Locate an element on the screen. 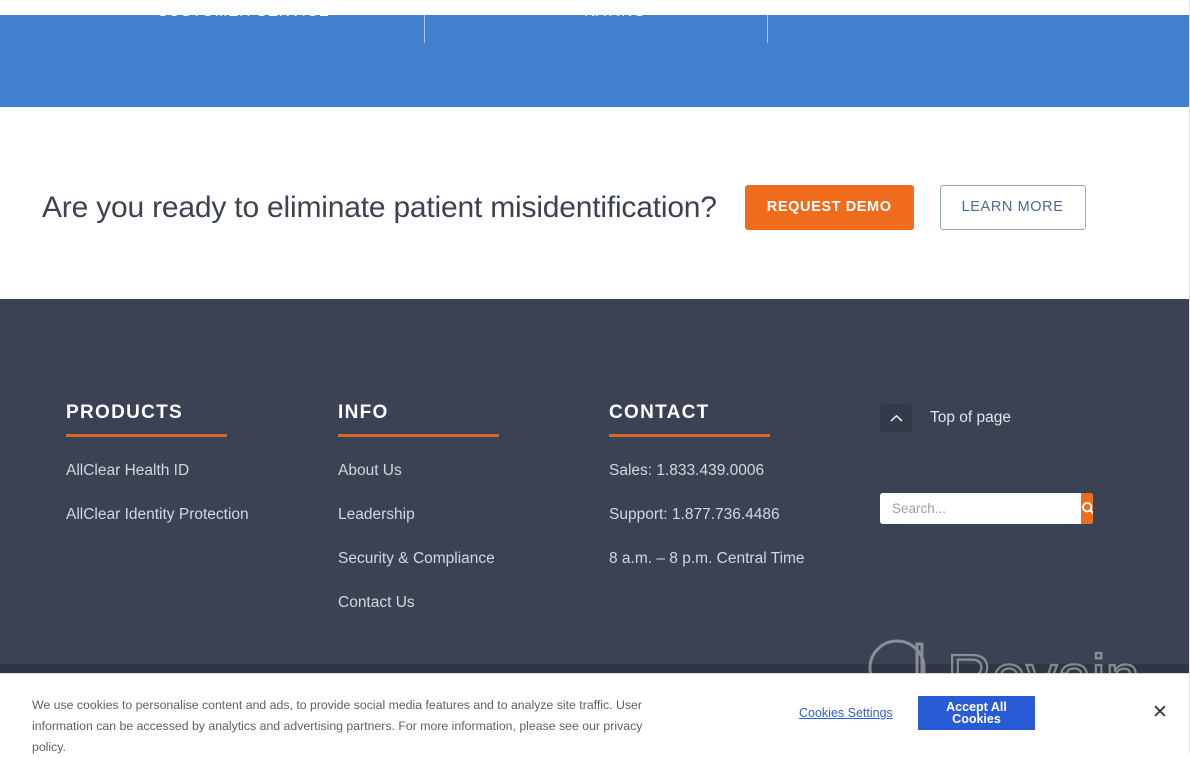  request-demo-button: REQUEST DEMO is located at coordinates (829, 207).